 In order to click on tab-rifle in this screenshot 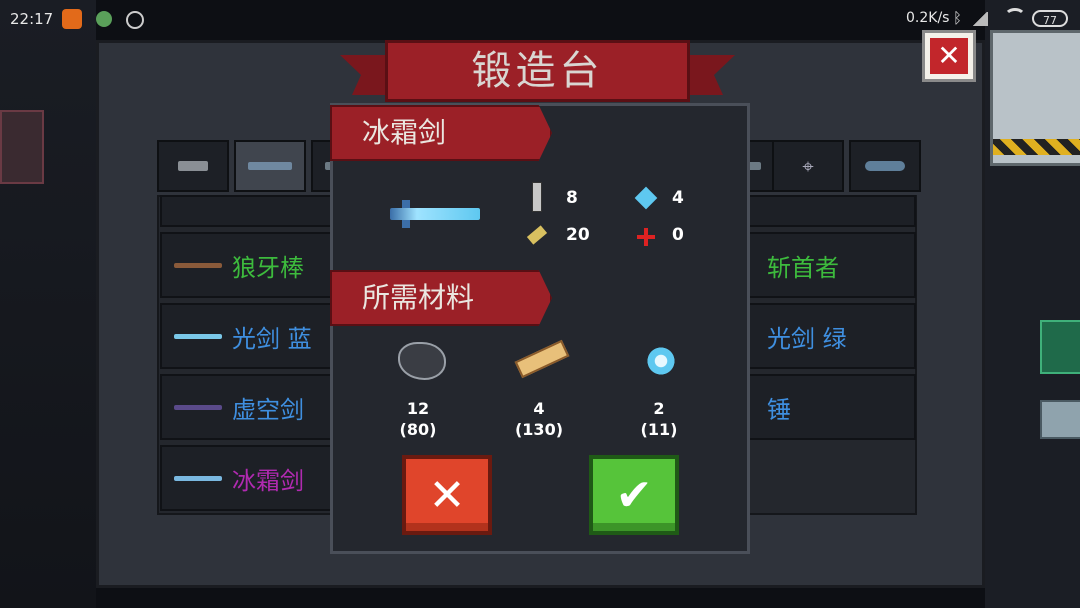, I will do `click(270, 166)`.